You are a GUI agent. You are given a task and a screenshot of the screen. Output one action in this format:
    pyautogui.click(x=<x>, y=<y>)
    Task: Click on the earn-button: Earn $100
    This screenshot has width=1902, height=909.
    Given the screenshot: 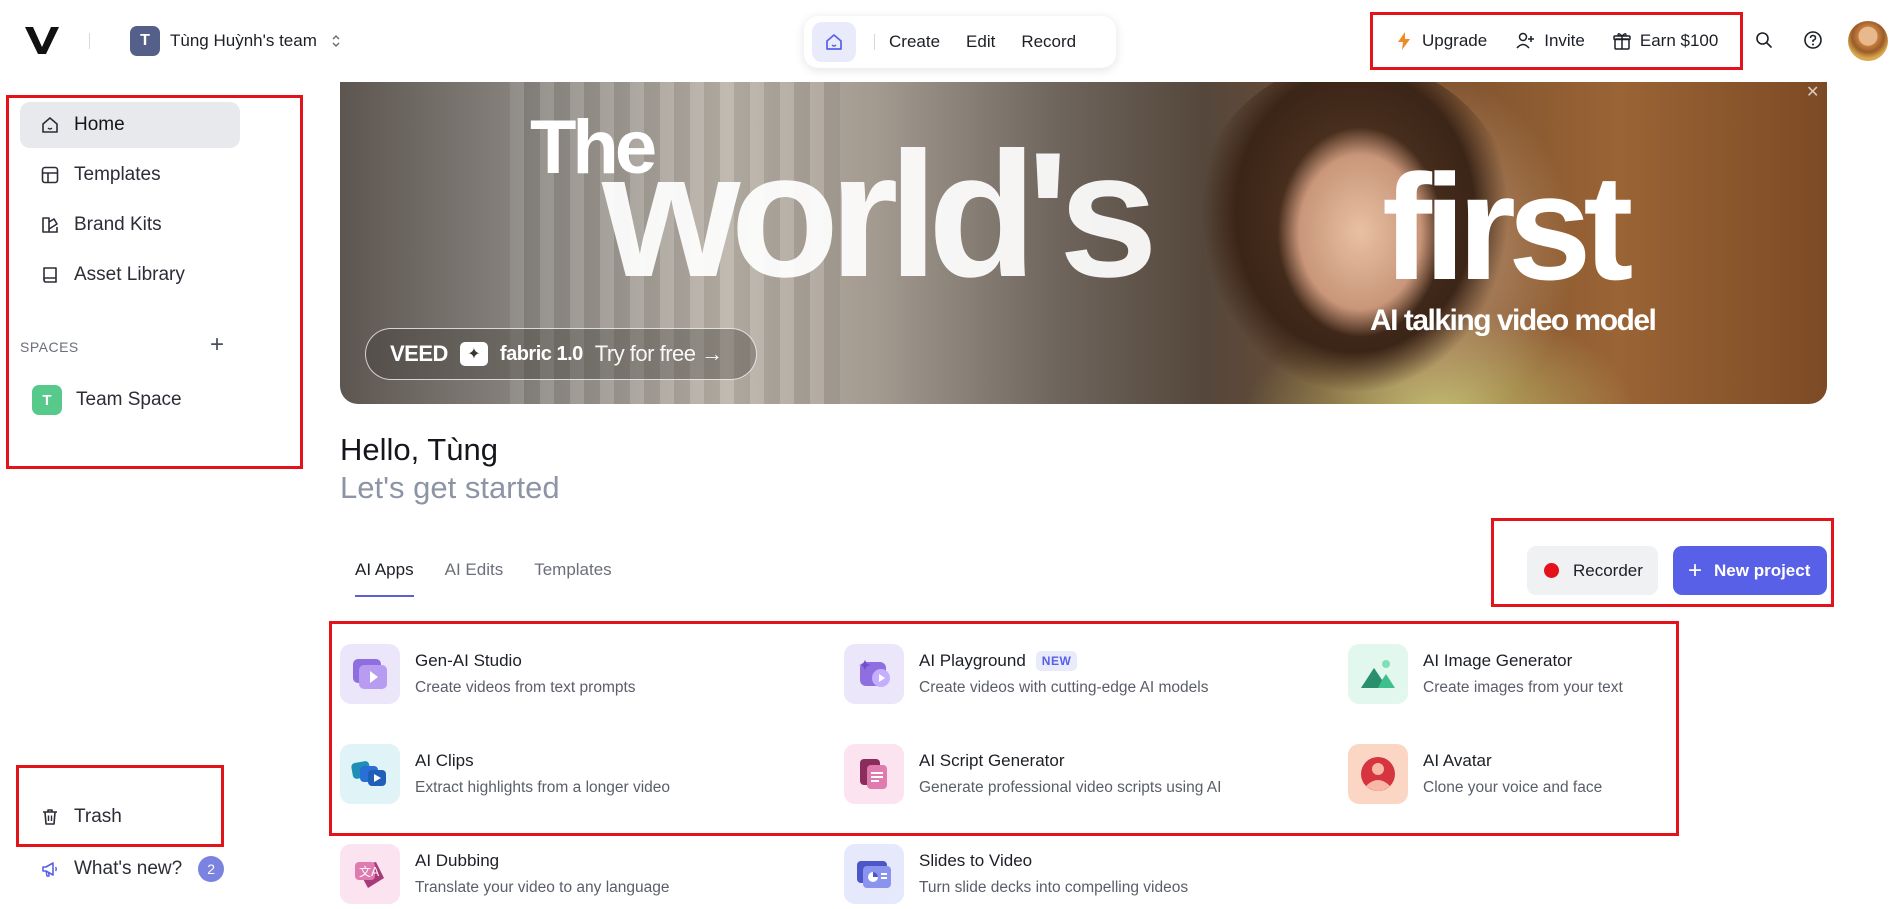 What is the action you would take?
    pyautogui.click(x=1665, y=41)
    